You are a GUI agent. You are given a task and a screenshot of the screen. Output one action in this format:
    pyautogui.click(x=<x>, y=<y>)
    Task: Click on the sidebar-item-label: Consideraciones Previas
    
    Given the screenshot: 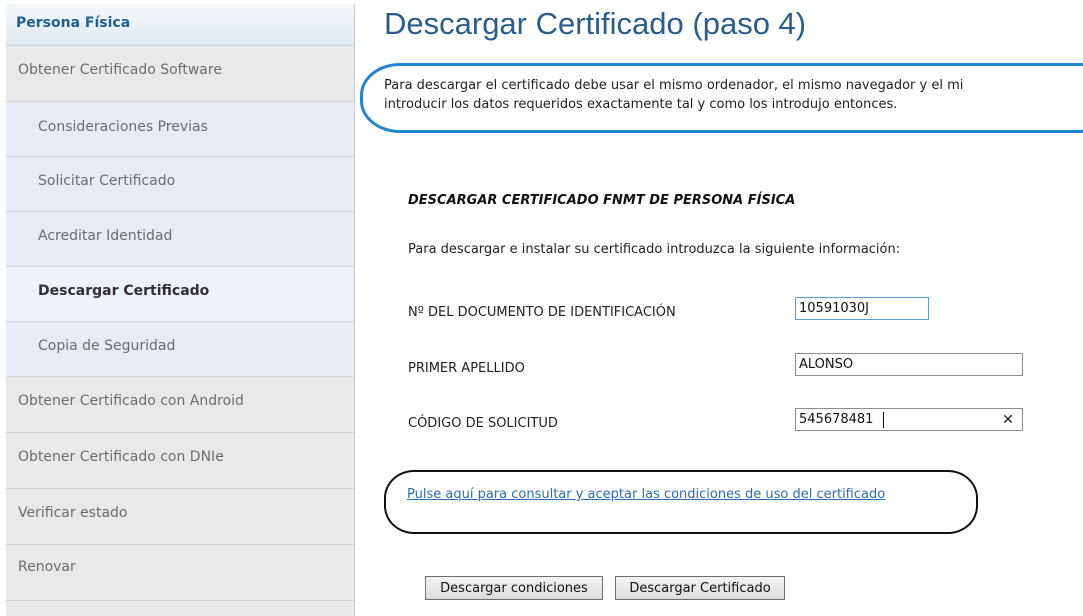 What is the action you would take?
    pyautogui.click(x=123, y=127)
    